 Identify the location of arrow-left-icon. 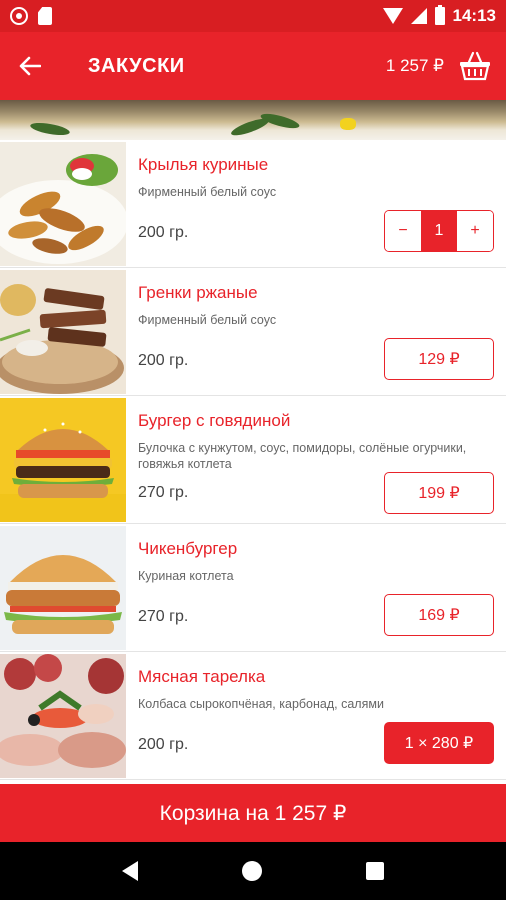
(30, 66).